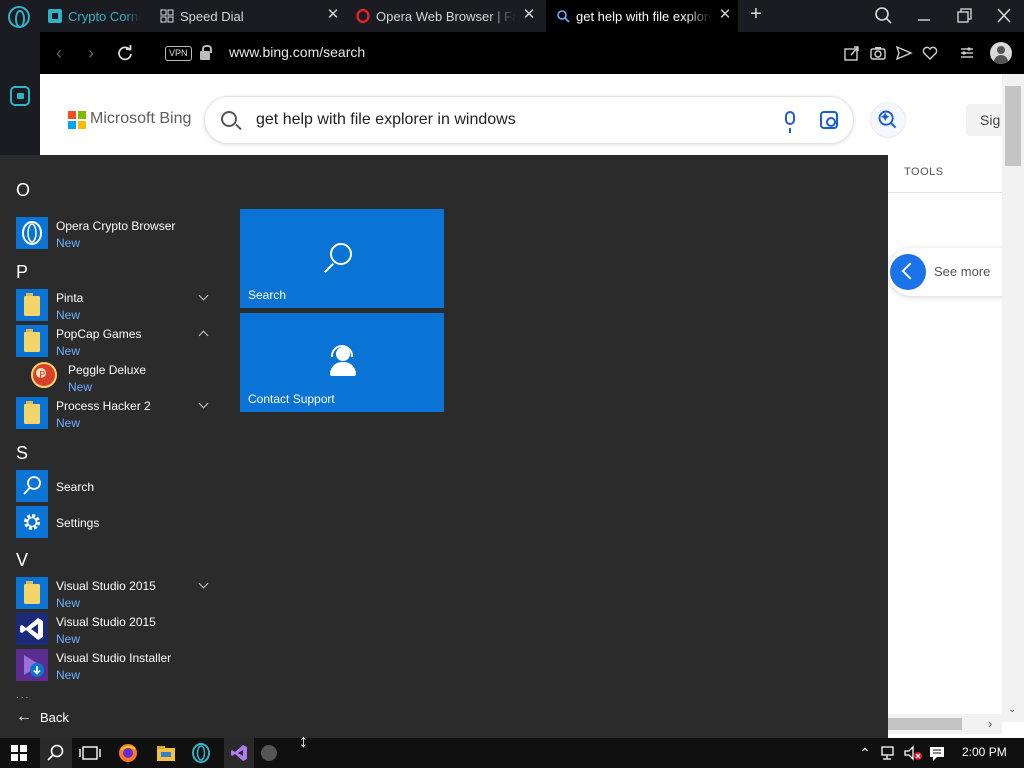  I want to click on tools-tab: TOOLS, so click(924, 172).